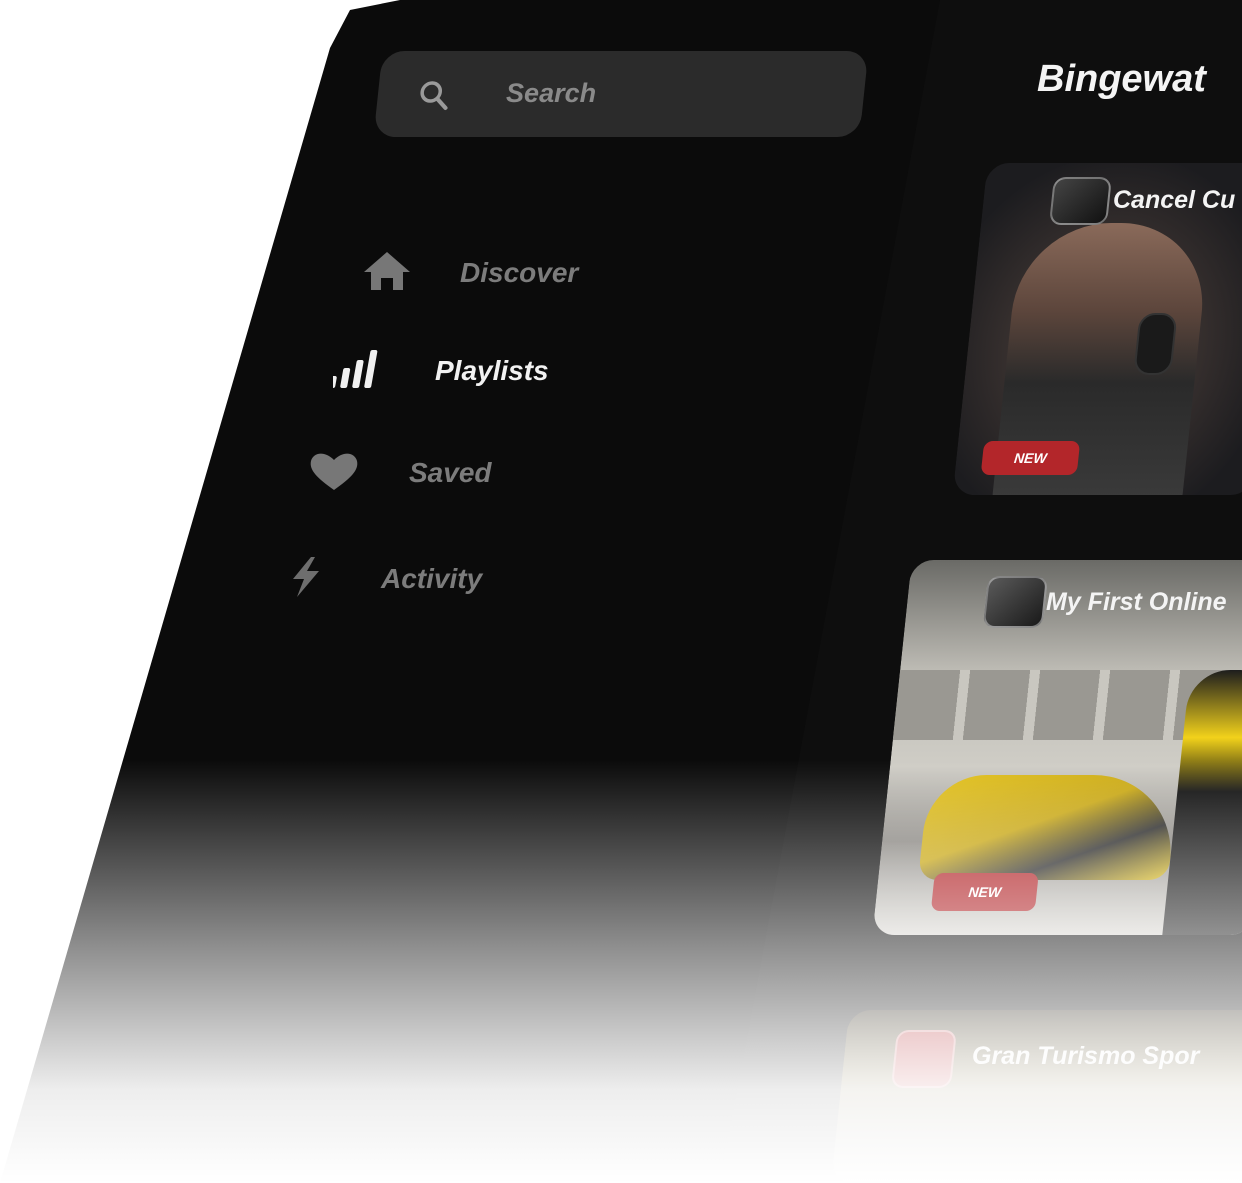 Image resolution: width=1242 pixels, height=1183 pixels. I want to click on bolt-icon, so click(333, 579).